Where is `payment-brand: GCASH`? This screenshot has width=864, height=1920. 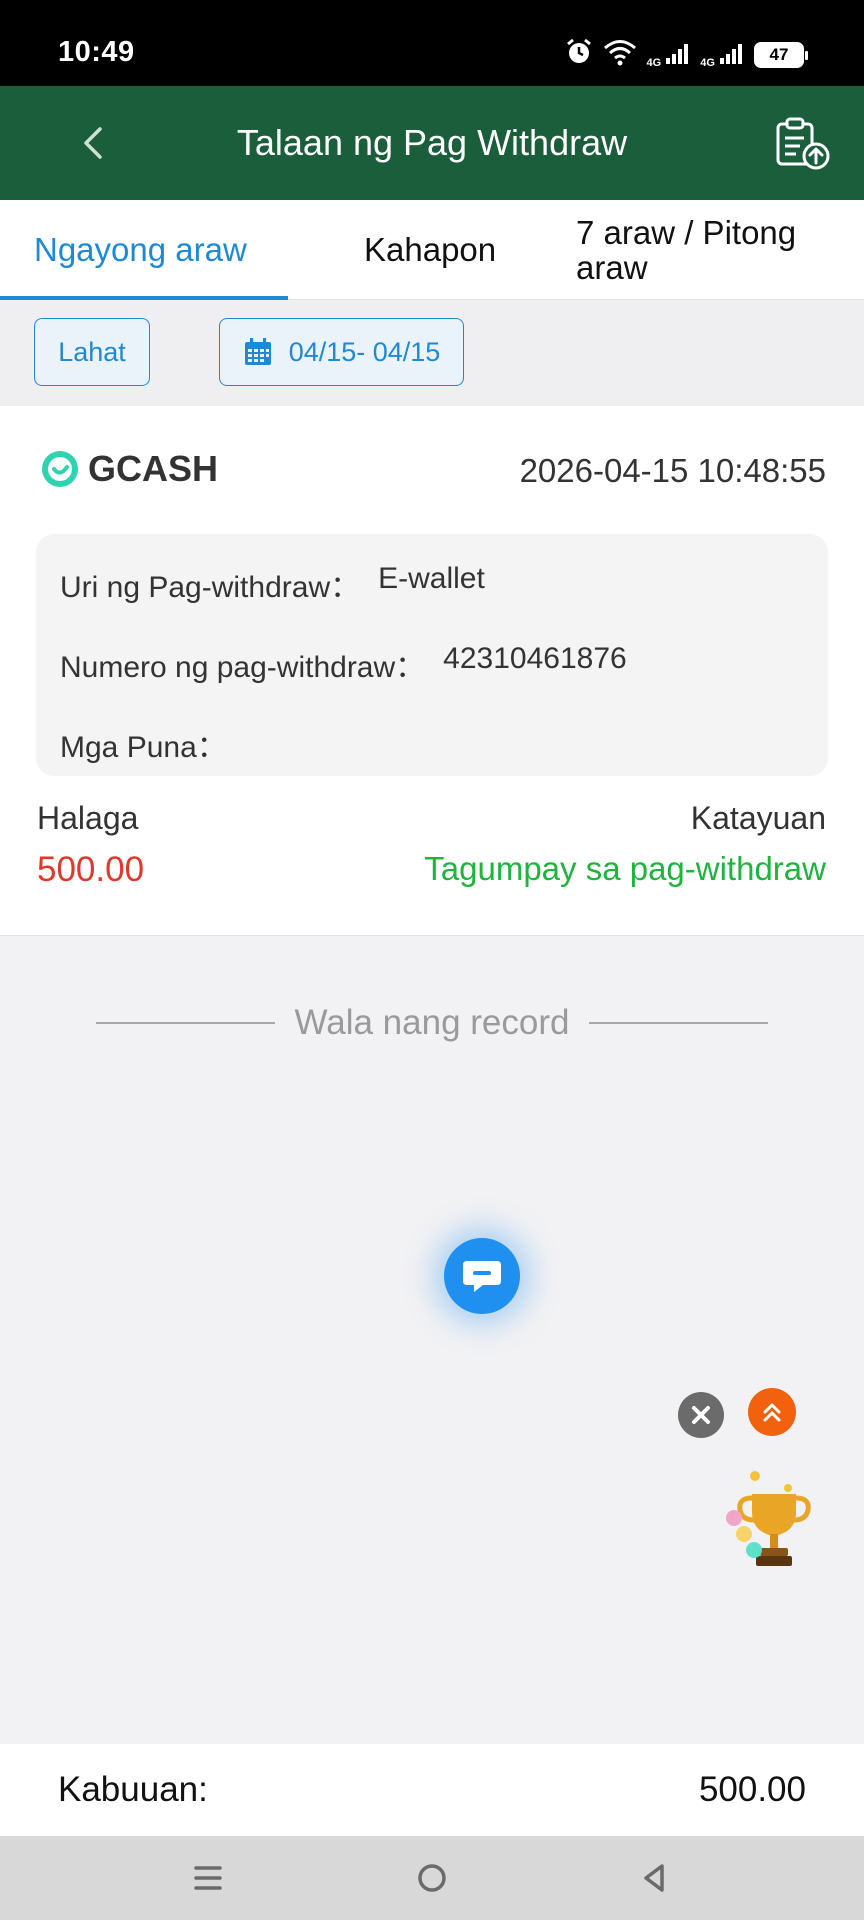 payment-brand: GCASH is located at coordinates (129, 469).